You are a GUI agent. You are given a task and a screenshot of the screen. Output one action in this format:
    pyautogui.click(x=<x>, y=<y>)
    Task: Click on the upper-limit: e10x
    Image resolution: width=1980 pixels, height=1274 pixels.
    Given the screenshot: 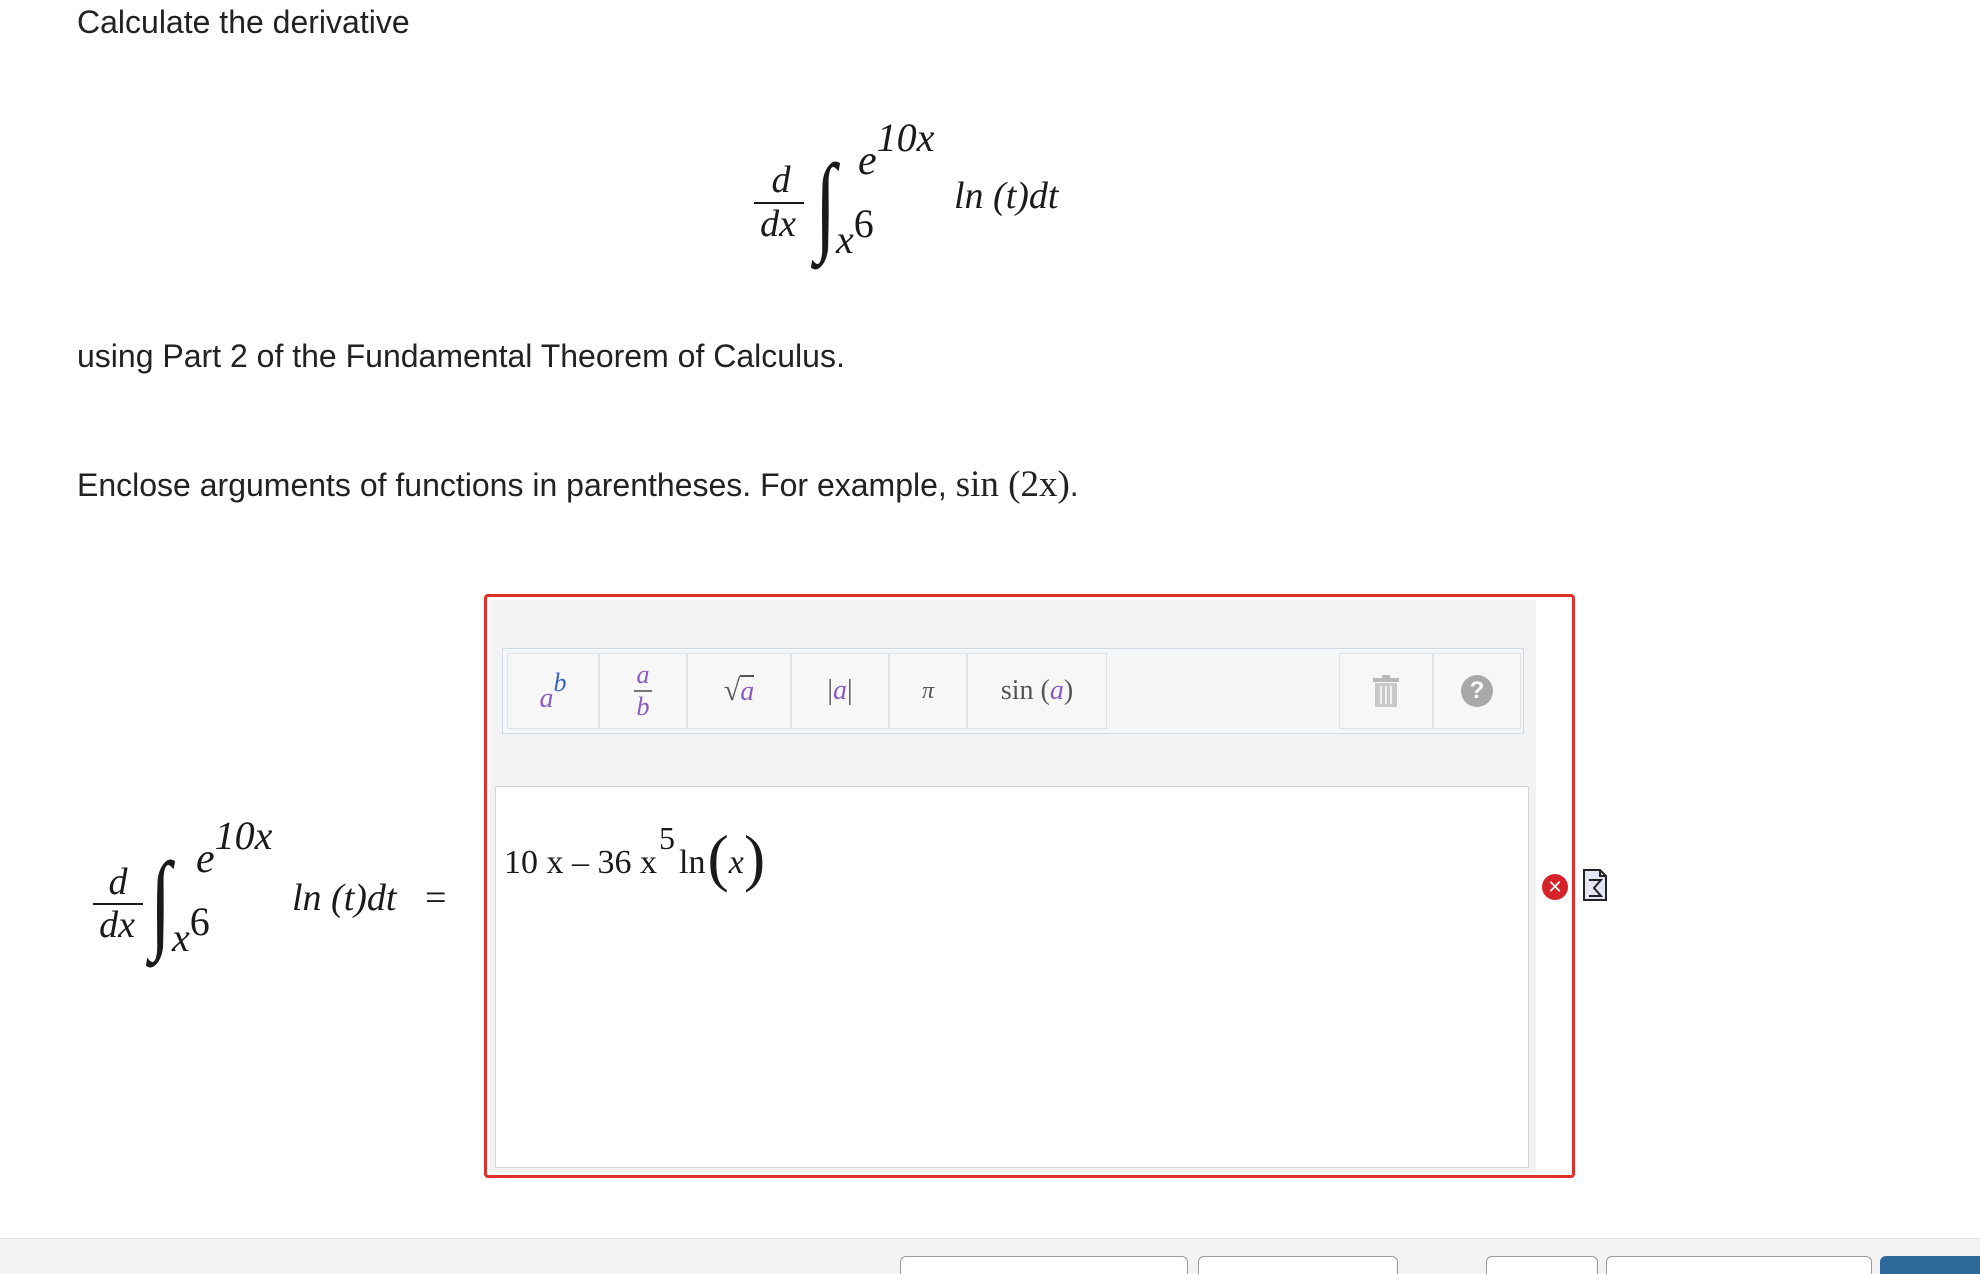 What is the action you would take?
    pyautogui.click(x=896, y=150)
    